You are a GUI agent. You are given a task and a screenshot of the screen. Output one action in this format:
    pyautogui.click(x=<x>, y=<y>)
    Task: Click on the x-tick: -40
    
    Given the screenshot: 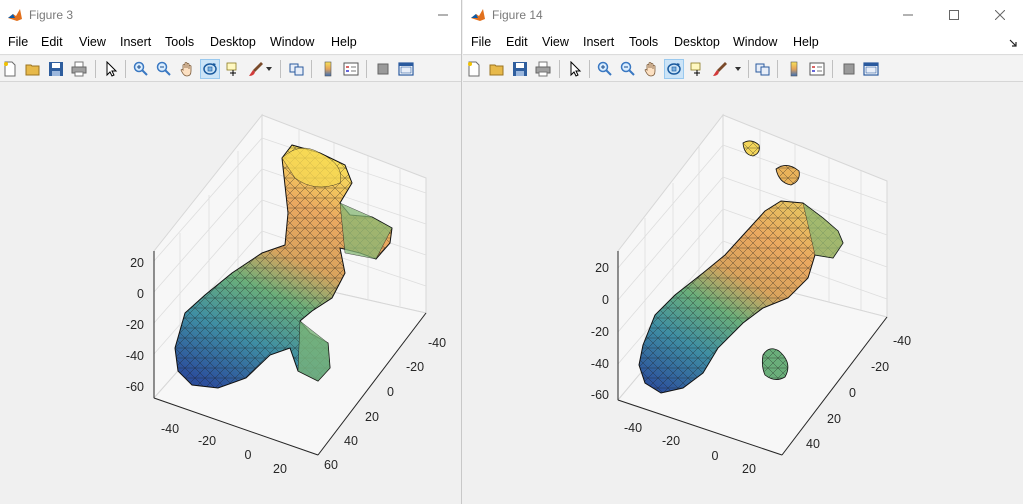 What is the action you would take?
    pyautogui.click(x=170, y=429)
    